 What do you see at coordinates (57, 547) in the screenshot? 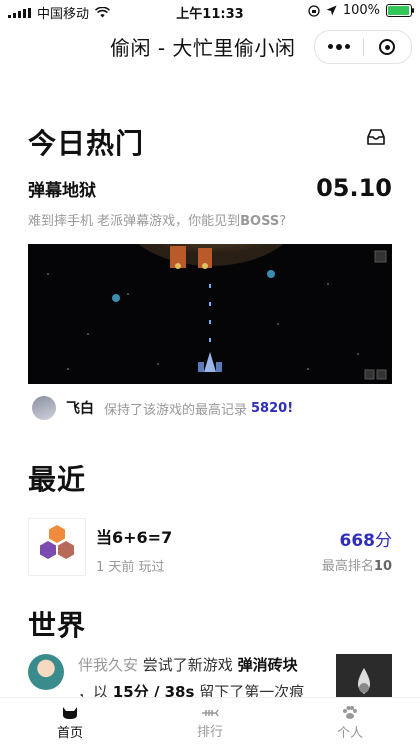
I see `recent-game-icon` at bounding box center [57, 547].